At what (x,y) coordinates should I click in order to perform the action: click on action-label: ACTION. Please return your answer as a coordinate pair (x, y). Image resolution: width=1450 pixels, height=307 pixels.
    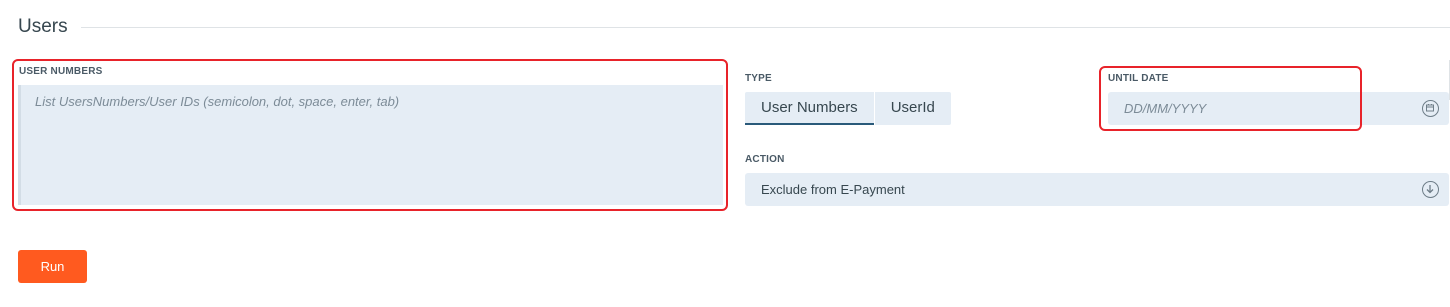
    Looking at the image, I should click on (765, 159).